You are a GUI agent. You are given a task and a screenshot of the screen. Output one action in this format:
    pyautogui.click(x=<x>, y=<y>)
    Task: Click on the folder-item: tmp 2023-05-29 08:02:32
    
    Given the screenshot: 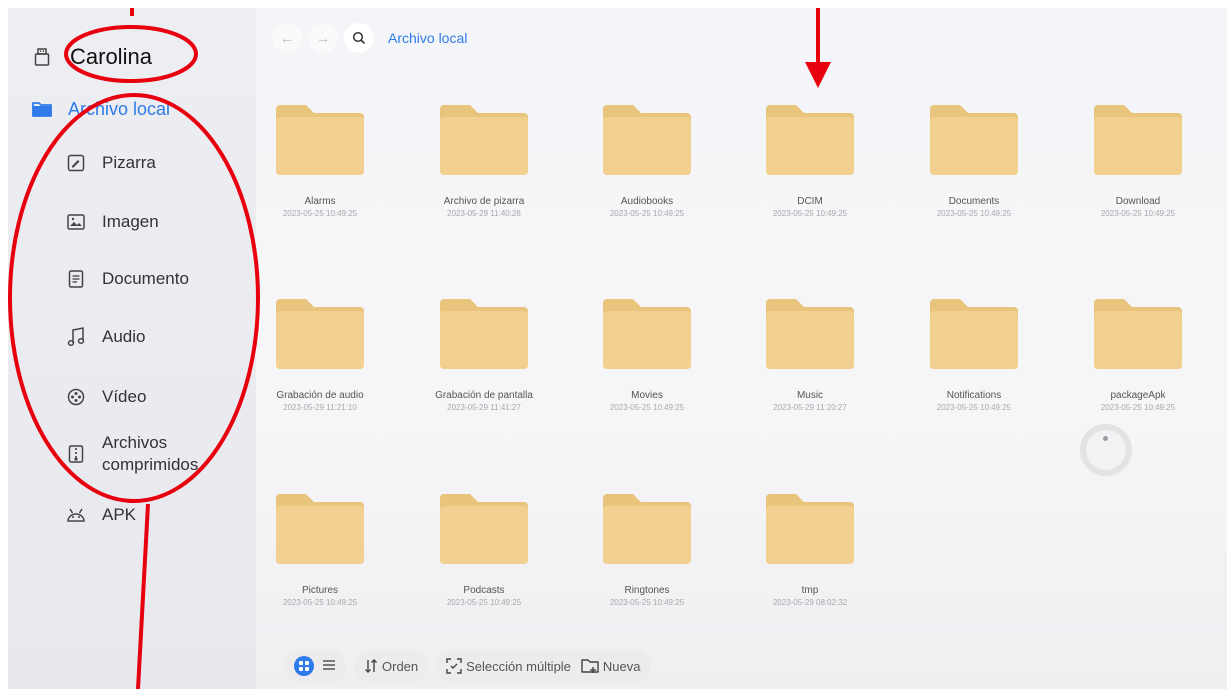 What is the action you would take?
    pyautogui.click(x=810, y=549)
    